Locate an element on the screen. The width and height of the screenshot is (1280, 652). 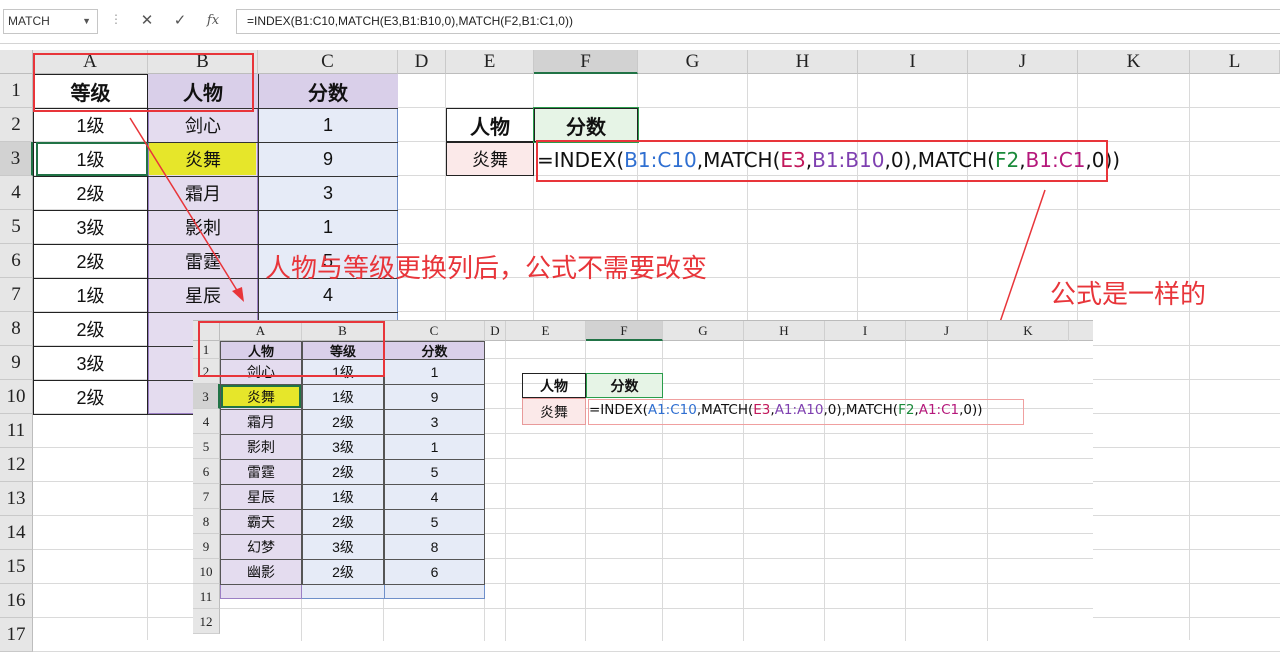
inset-row-header-11: 11 is located at coordinates (206, 596).